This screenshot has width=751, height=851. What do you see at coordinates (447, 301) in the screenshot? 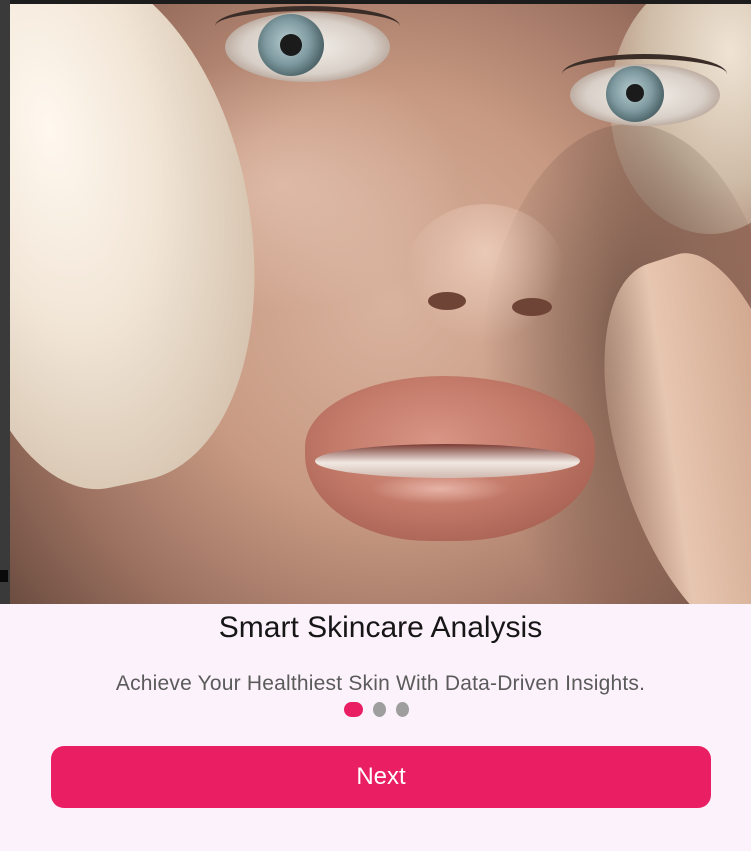
I see `hero-nostril-left` at bounding box center [447, 301].